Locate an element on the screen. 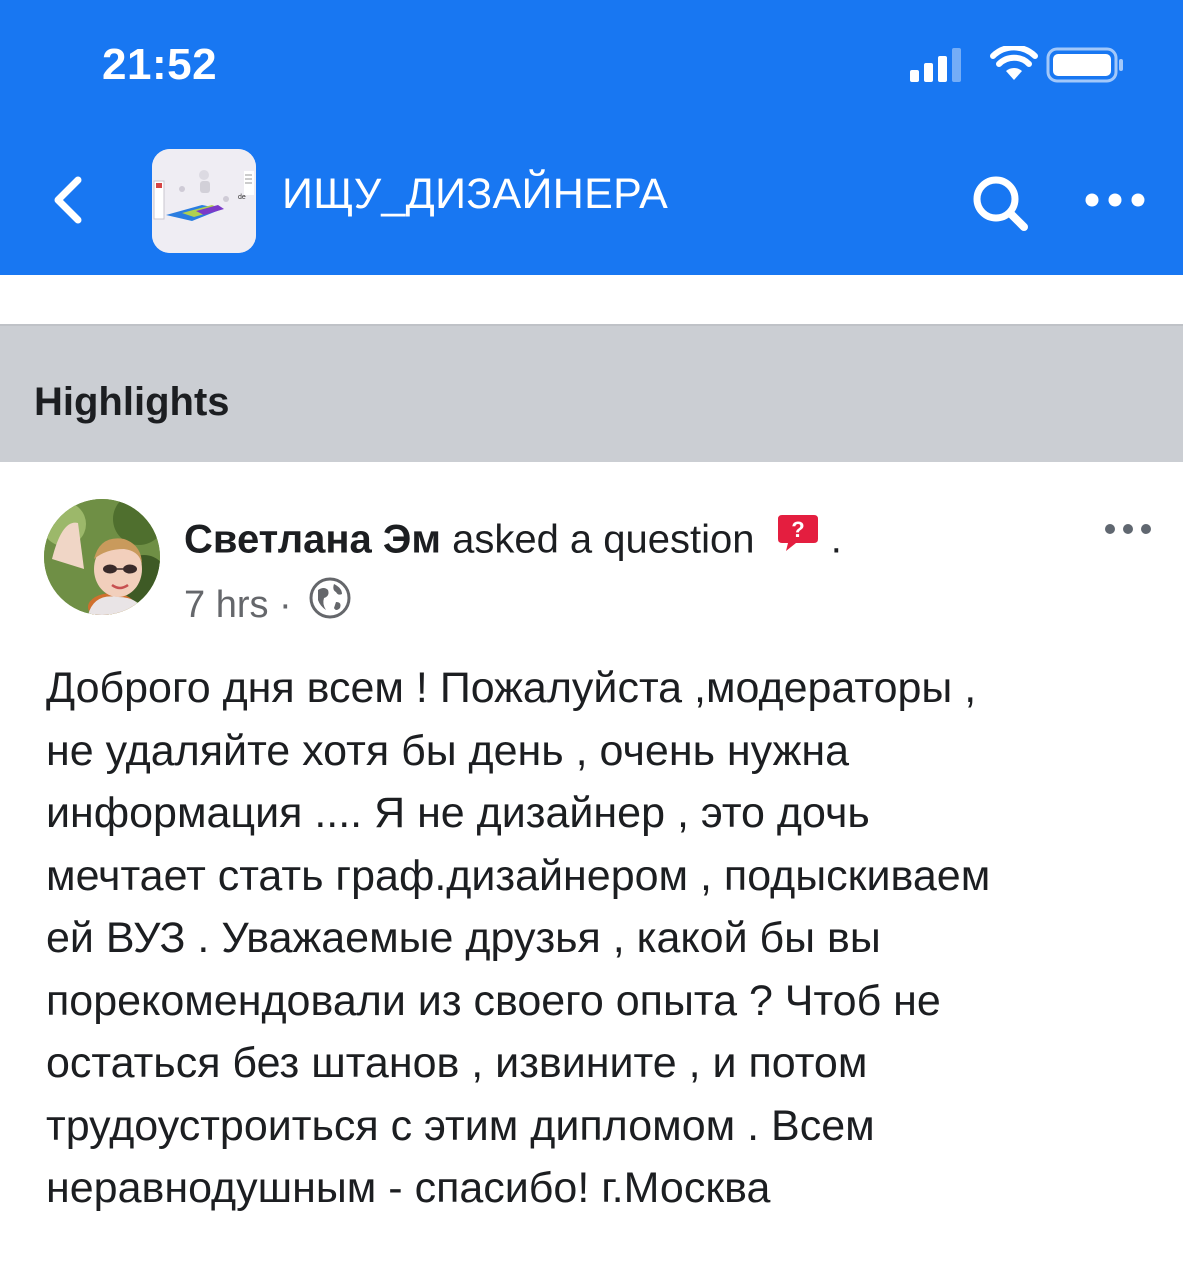 The width and height of the screenshot is (1183, 1280). post-action: asked a question is located at coordinates (603, 539).